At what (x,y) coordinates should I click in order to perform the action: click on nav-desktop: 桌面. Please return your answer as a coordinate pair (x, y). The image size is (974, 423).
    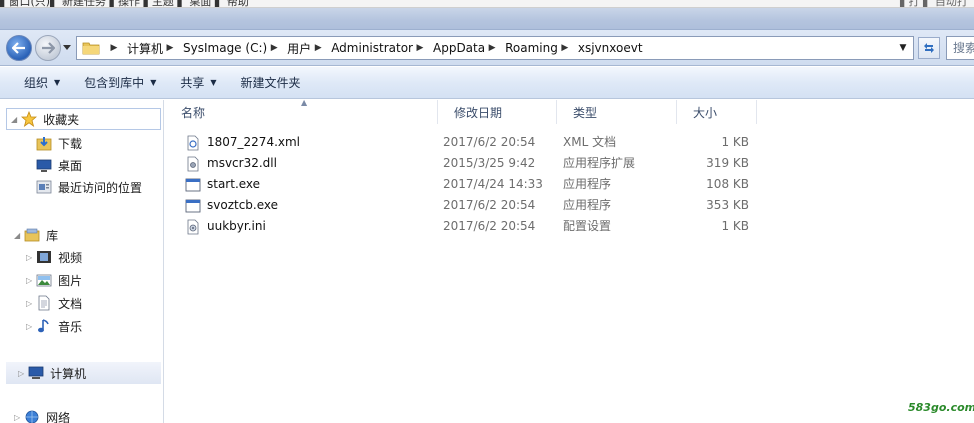
    Looking at the image, I should click on (59, 165).